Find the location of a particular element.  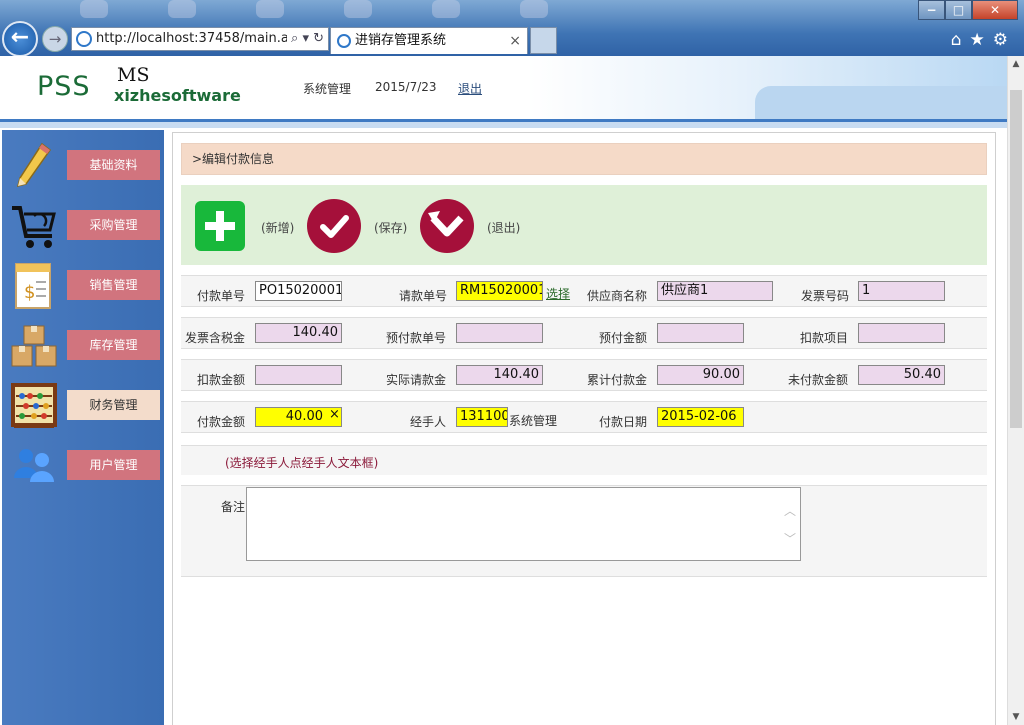

browser-tab: 进销存管理系统 × is located at coordinates (429, 40).